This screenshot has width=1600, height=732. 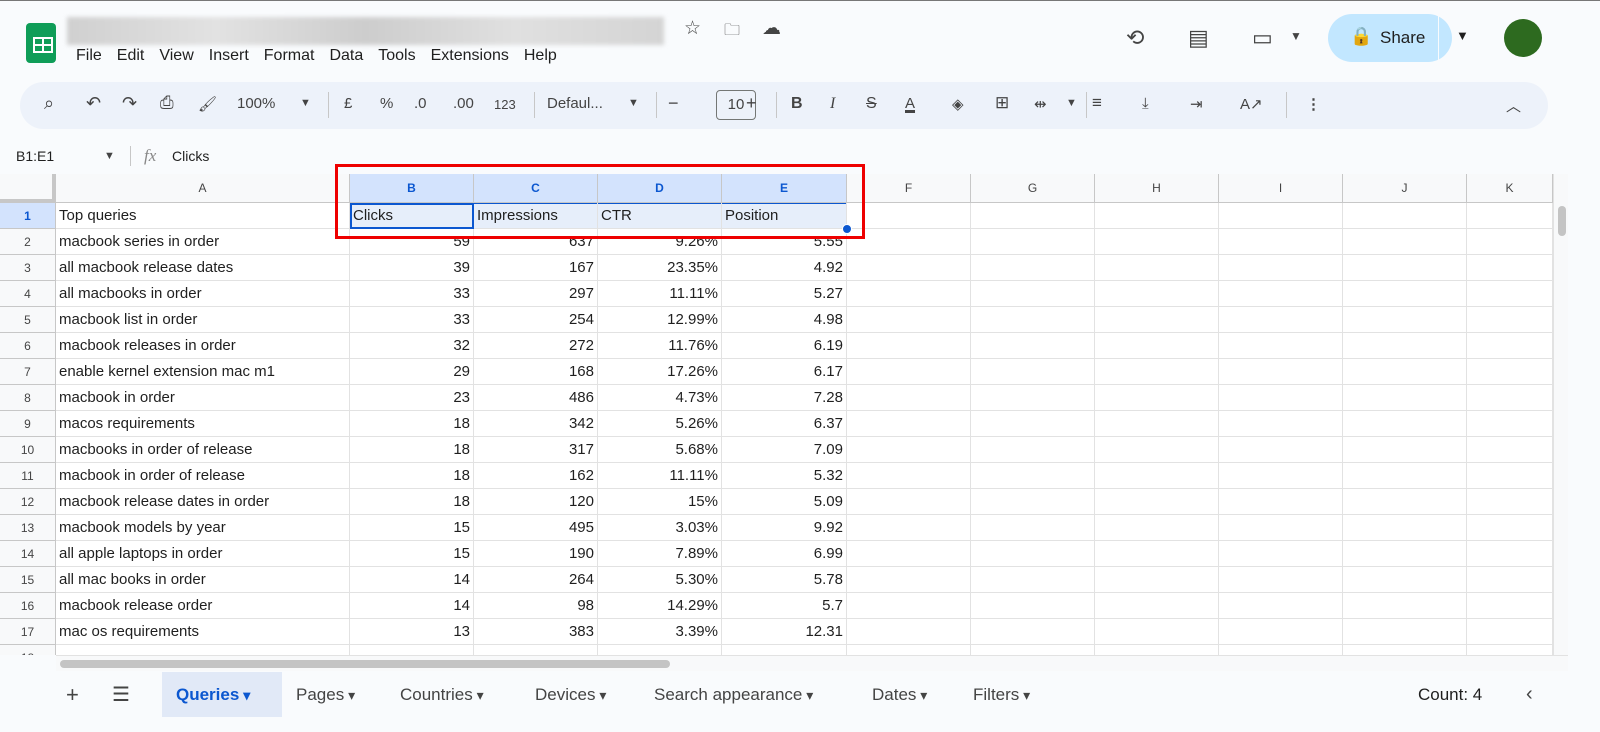 I want to click on sheet-tab-devices: Devices ▾, so click(x=580, y=694).